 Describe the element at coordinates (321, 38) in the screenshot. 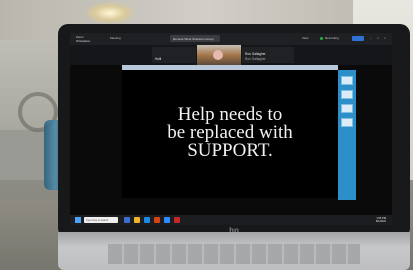

I see `recording-icon` at that location.